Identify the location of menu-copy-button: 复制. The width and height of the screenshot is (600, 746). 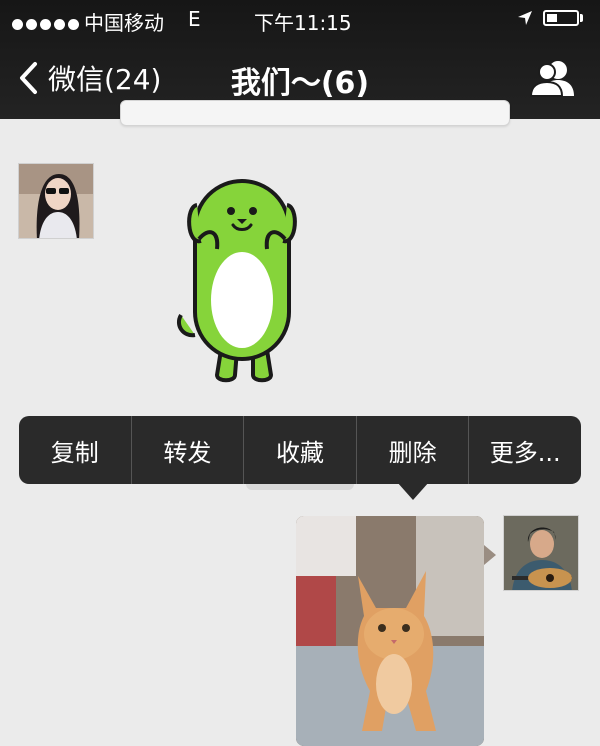
(75, 450).